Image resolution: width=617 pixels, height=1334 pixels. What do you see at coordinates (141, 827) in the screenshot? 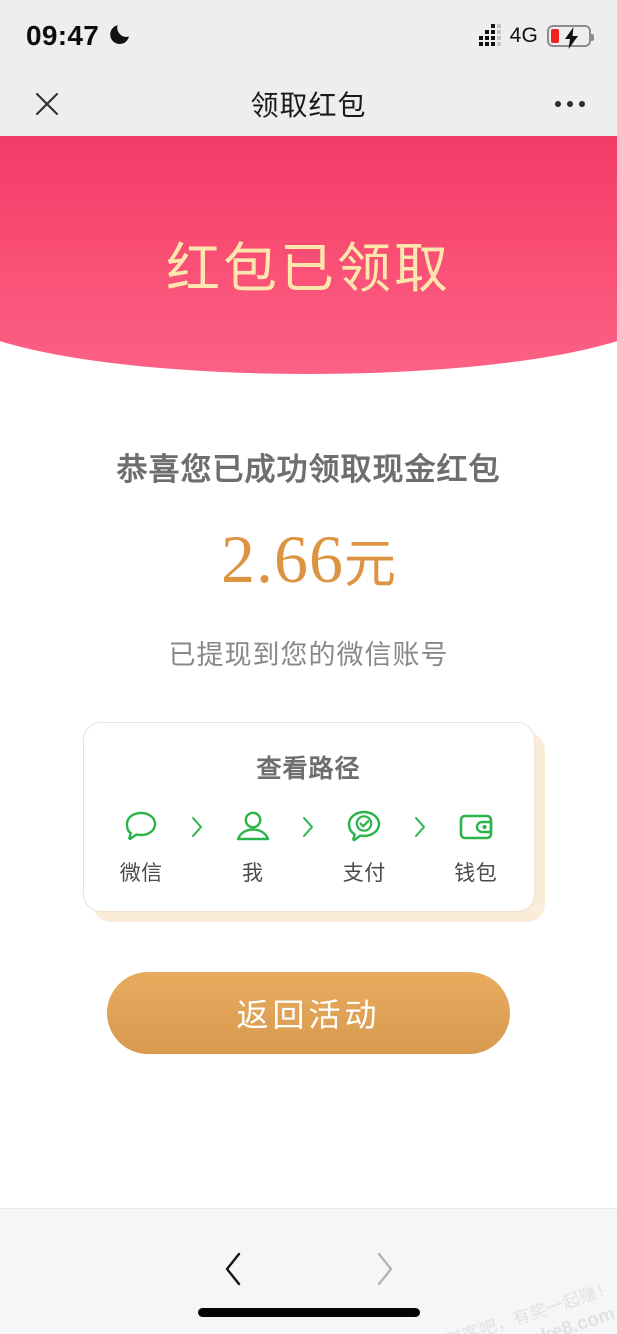
I see `chat-bubble-icon` at bounding box center [141, 827].